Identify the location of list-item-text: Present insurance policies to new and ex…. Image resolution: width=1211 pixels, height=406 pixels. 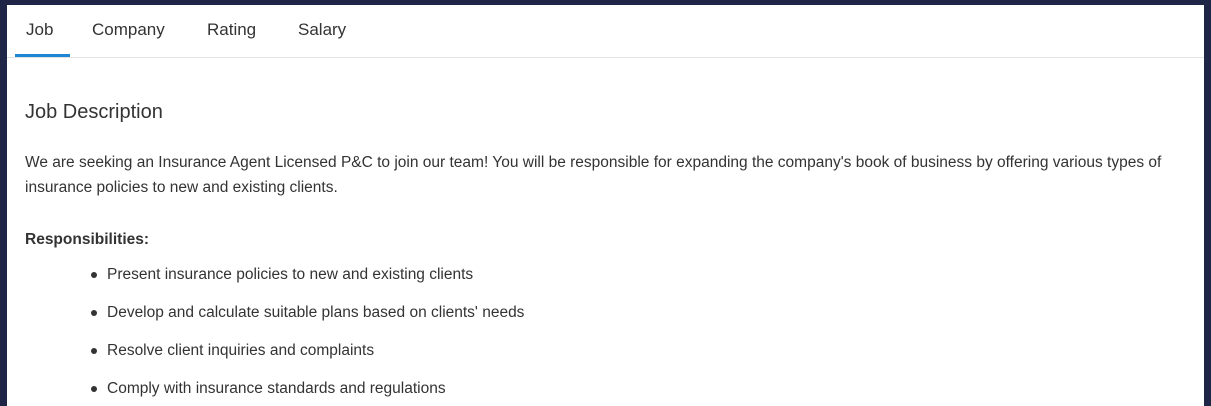
(290, 274).